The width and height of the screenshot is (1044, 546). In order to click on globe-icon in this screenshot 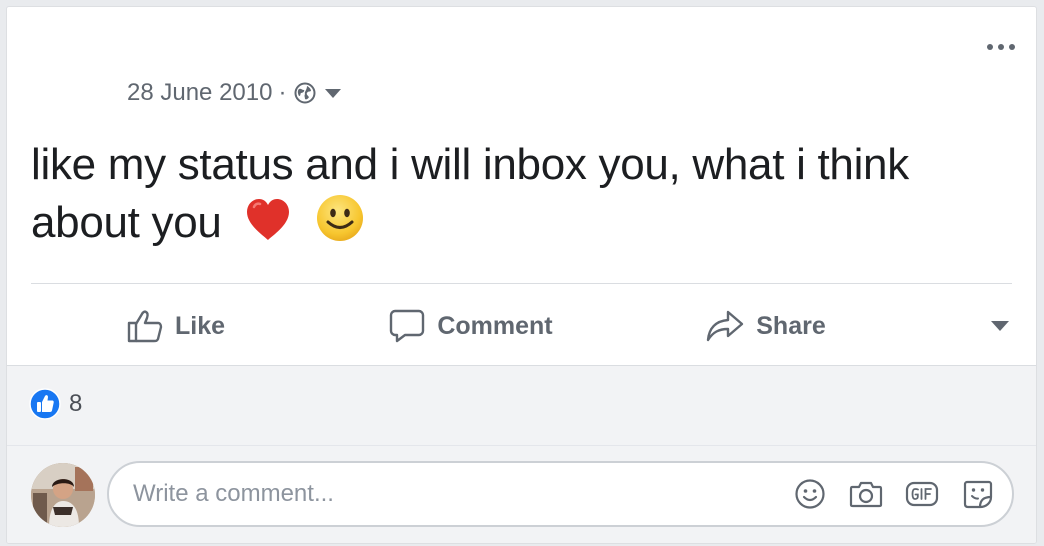, I will do `click(305, 93)`.